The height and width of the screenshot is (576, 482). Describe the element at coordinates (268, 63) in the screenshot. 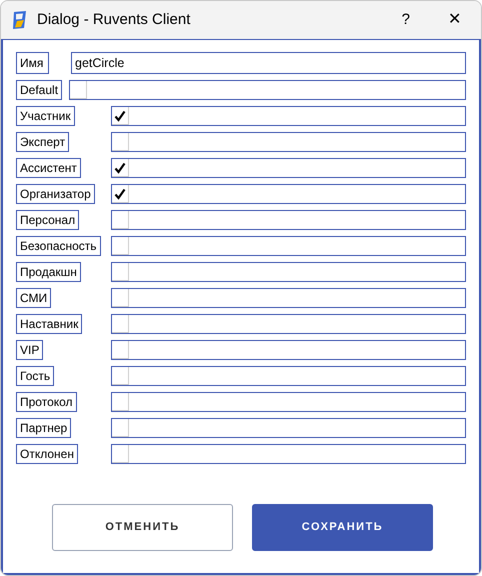

I see `name-input-field: getCircle` at that location.